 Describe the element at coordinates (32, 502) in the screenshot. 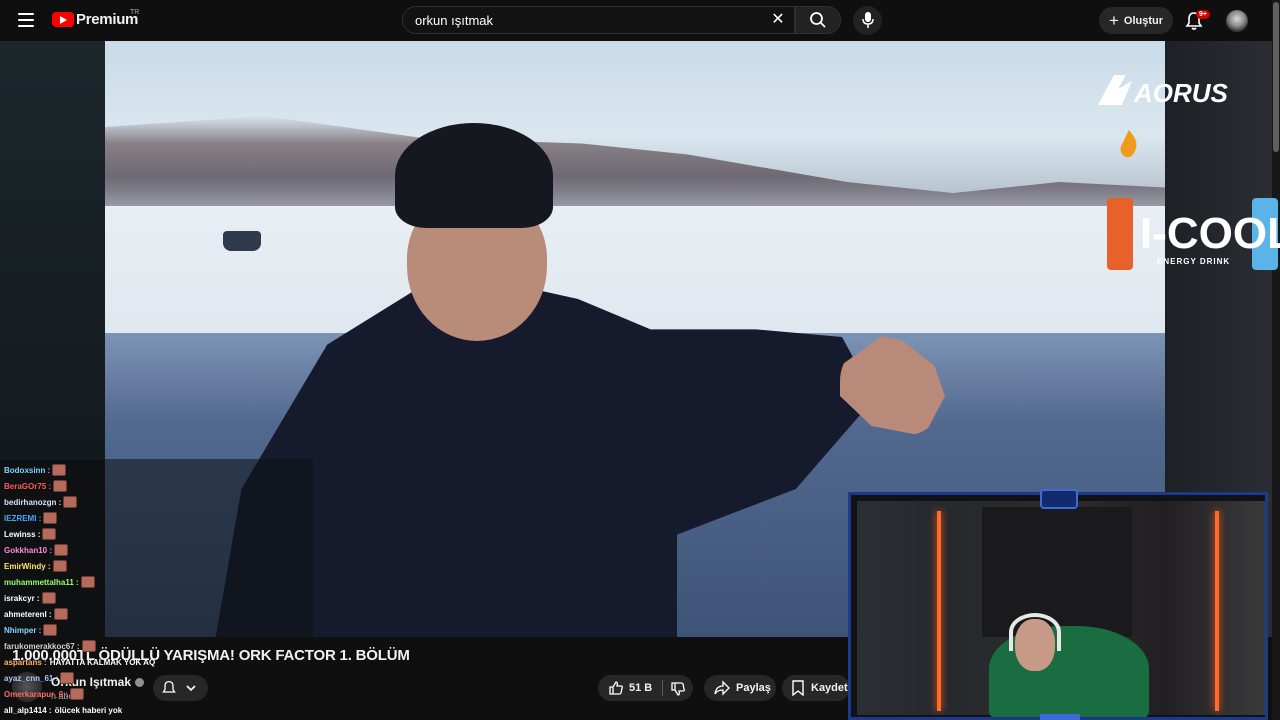

I see `chat-username: bedirhanozgn :` at that location.